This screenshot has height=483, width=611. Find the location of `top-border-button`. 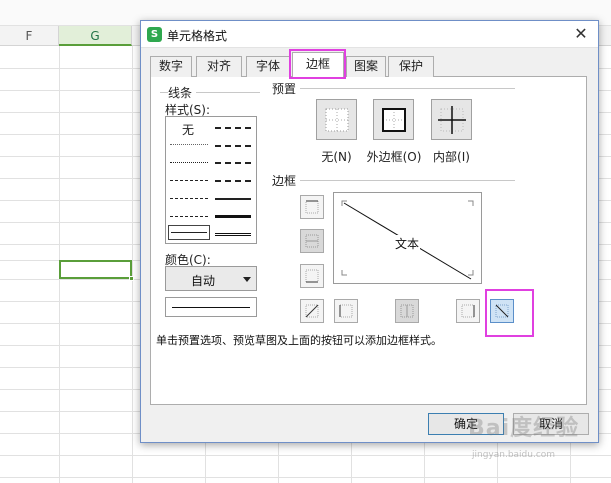

top-border-button is located at coordinates (312, 207).